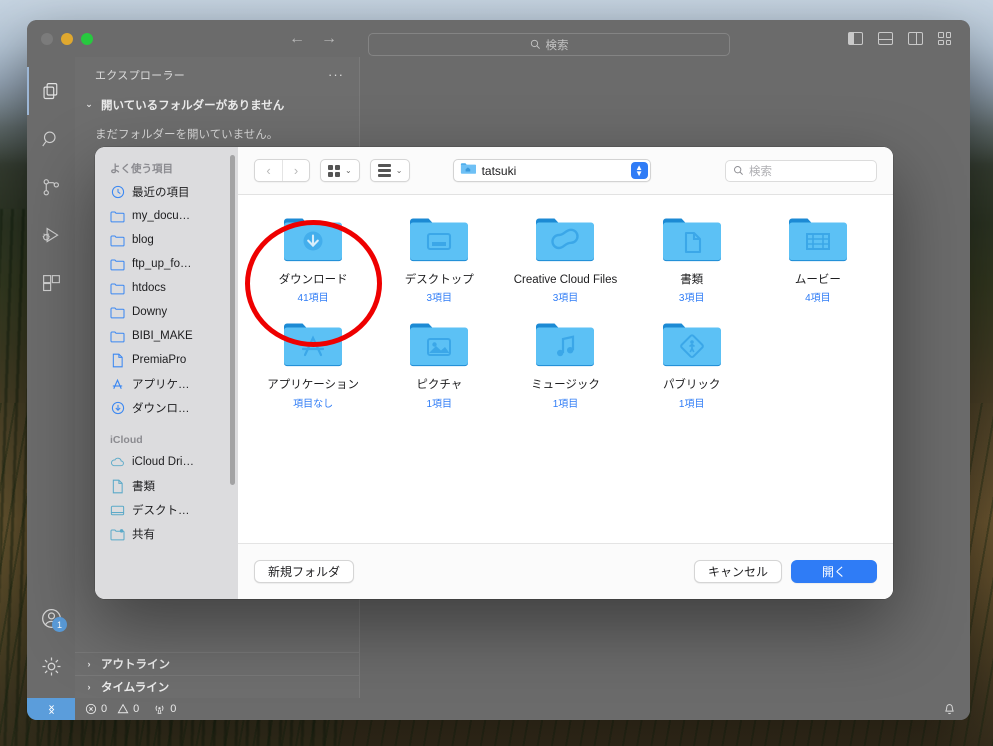  I want to click on ports-status: 0, so click(164, 709).